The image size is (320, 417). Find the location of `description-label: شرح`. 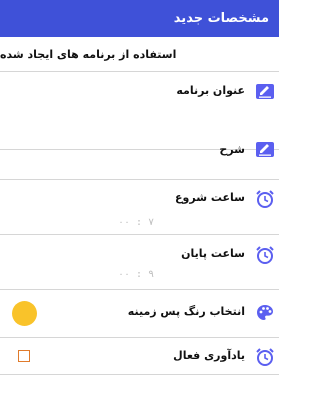

description-label: شرح is located at coordinates (232, 149).